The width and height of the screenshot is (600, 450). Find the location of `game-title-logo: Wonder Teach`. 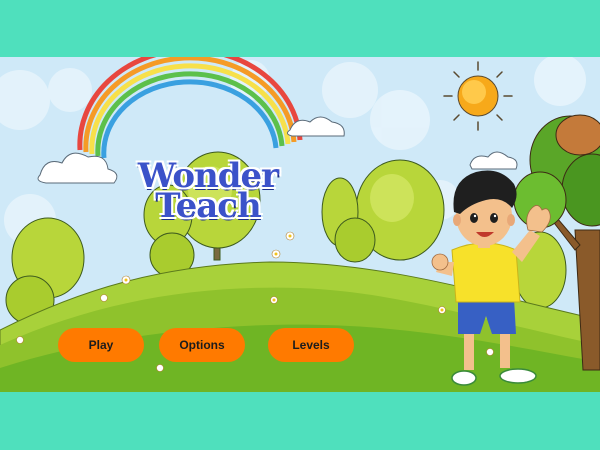

game-title-logo: Wonder Teach is located at coordinates (208, 191).